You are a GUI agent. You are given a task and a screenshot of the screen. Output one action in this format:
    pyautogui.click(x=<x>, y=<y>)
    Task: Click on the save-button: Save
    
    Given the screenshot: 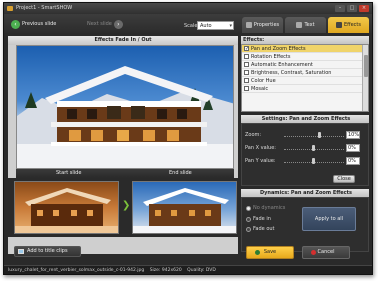 What is the action you would take?
    pyautogui.click(x=270, y=252)
    